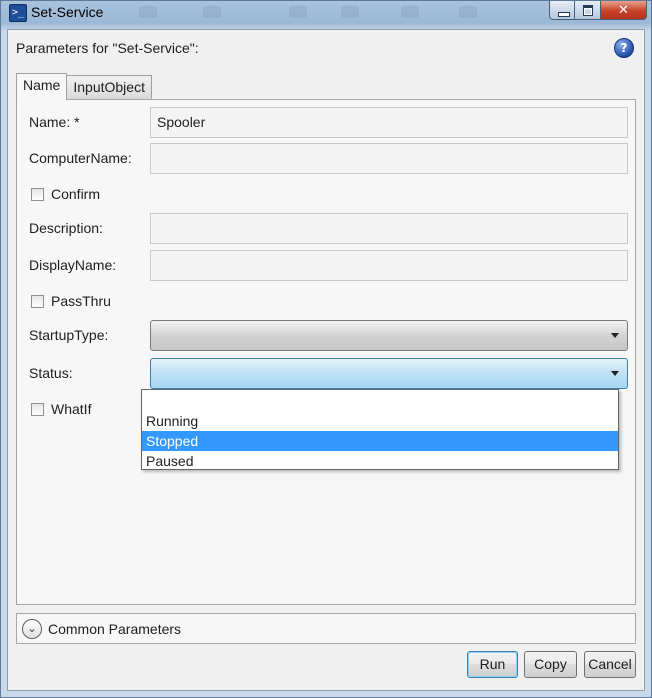 The height and width of the screenshot is (698, 652). Describe the element at coordinates (107, 48) in the screenshot. I see `dialog-heading: Parameters for "Set-Service":` at that location.